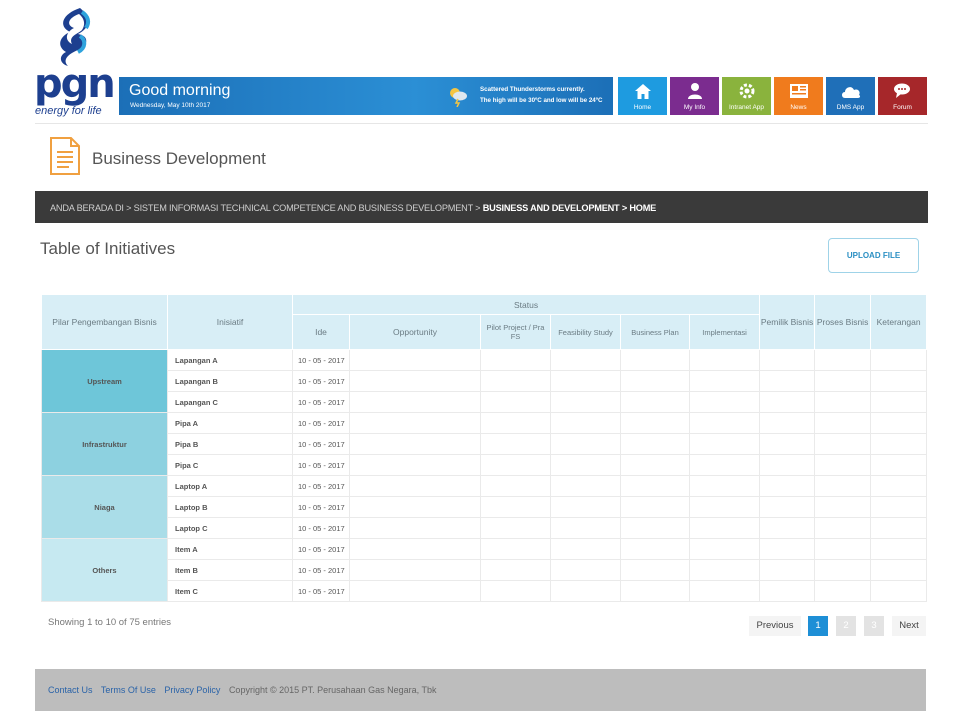 The width and height of the screenshot is (969, 717). What do you see at coordinates (104, 444) in the screenshot?
I see `pillar-cell: Infrastruktur` at bounding box center [104, 444].